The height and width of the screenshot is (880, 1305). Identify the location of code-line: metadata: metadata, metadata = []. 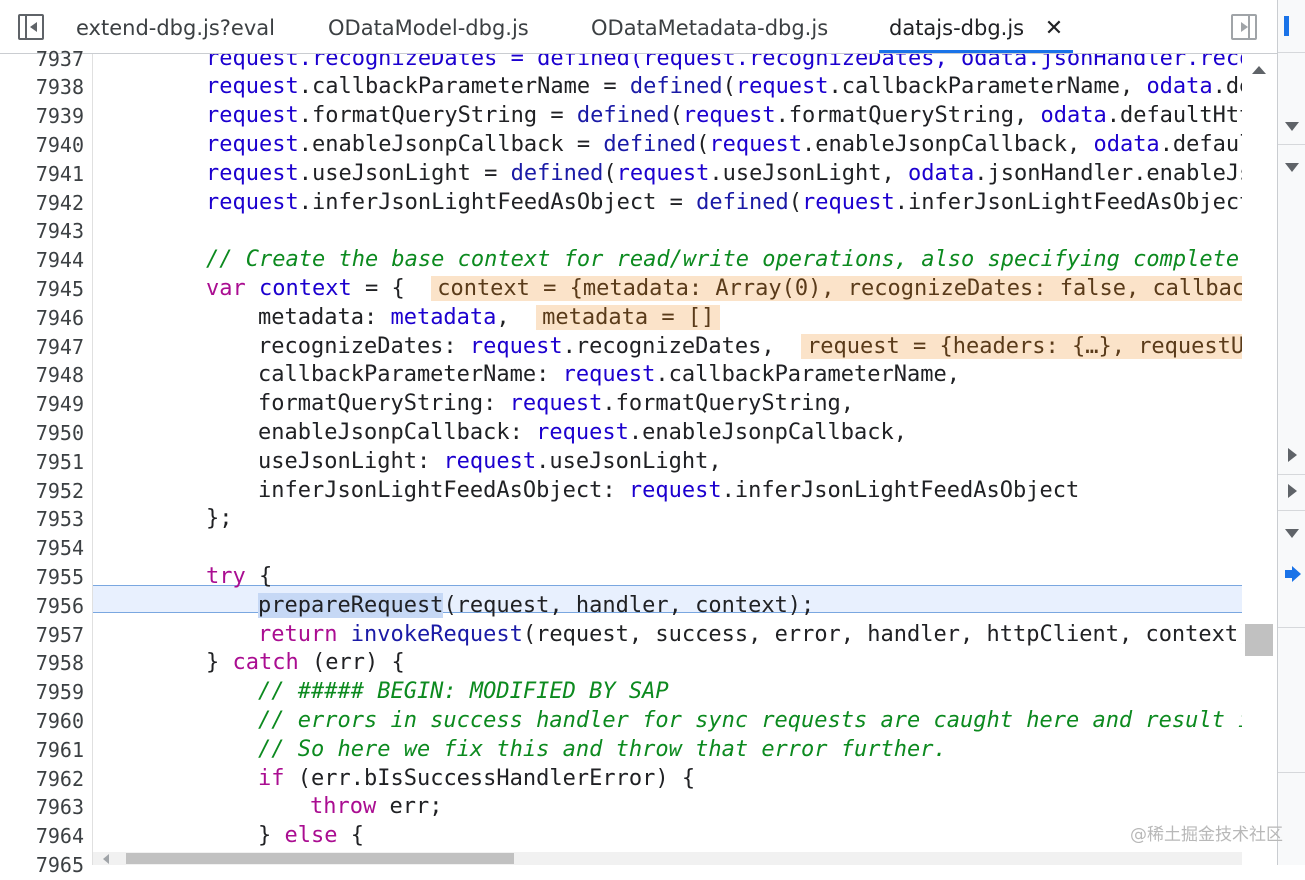
(489, 318).